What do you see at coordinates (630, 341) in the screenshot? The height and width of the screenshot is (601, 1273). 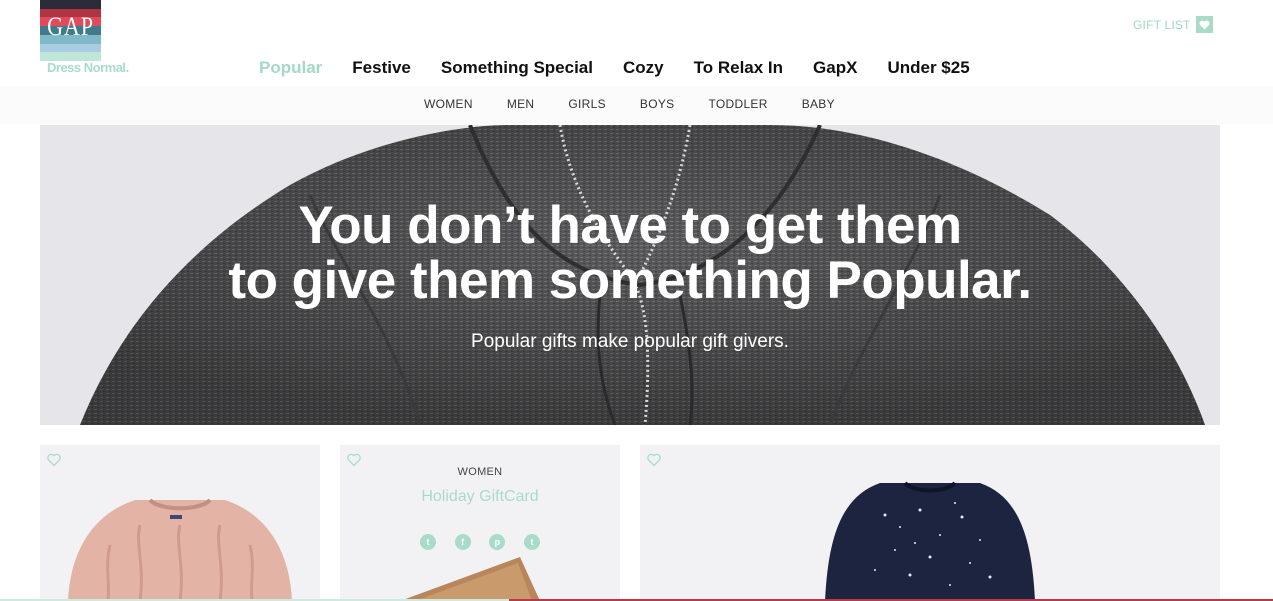 I see `hero-subheadline: Popular gifts make popular gift givers.` at bounding box center [630, 341].